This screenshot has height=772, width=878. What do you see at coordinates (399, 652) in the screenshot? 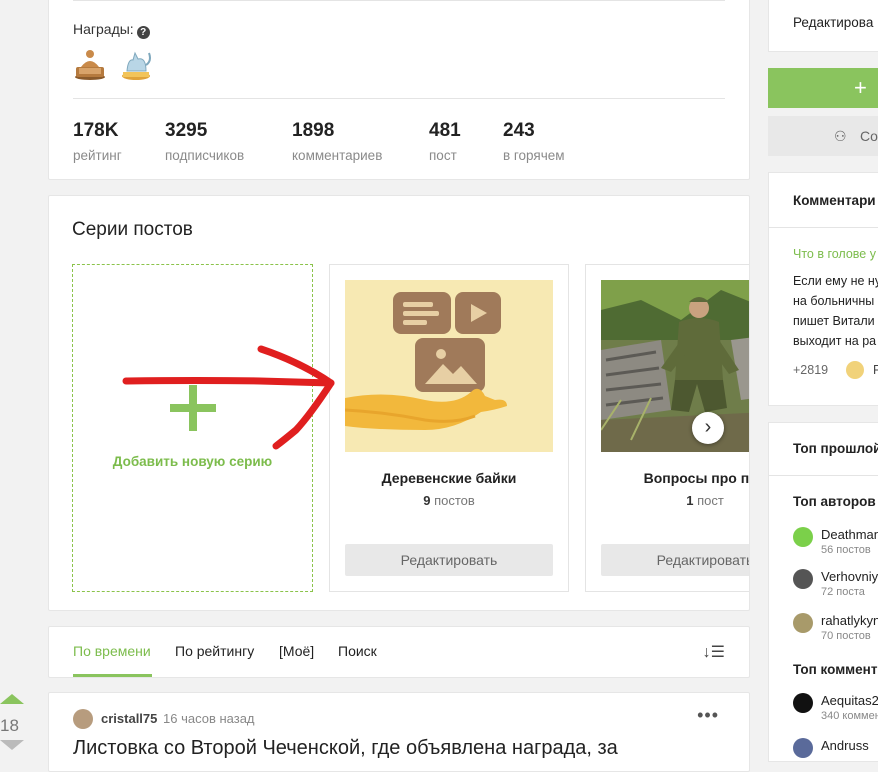
I see `sort-tabs: По времени По рейтингу [Моё] Поиск ↓☰` at bounding box center [399, 652].